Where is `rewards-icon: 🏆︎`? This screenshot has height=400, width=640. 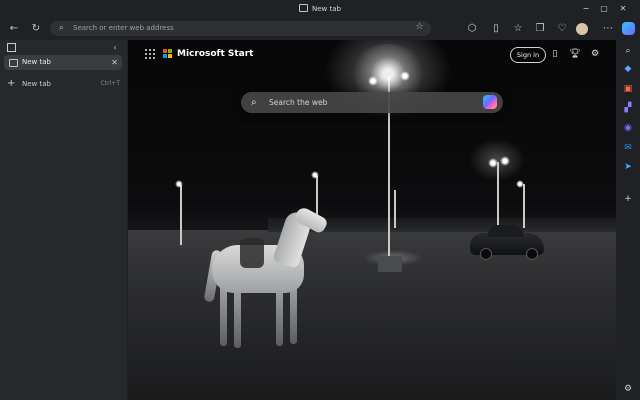
rewards-icon: 🏆︎ is located at coordinates (575, 54).